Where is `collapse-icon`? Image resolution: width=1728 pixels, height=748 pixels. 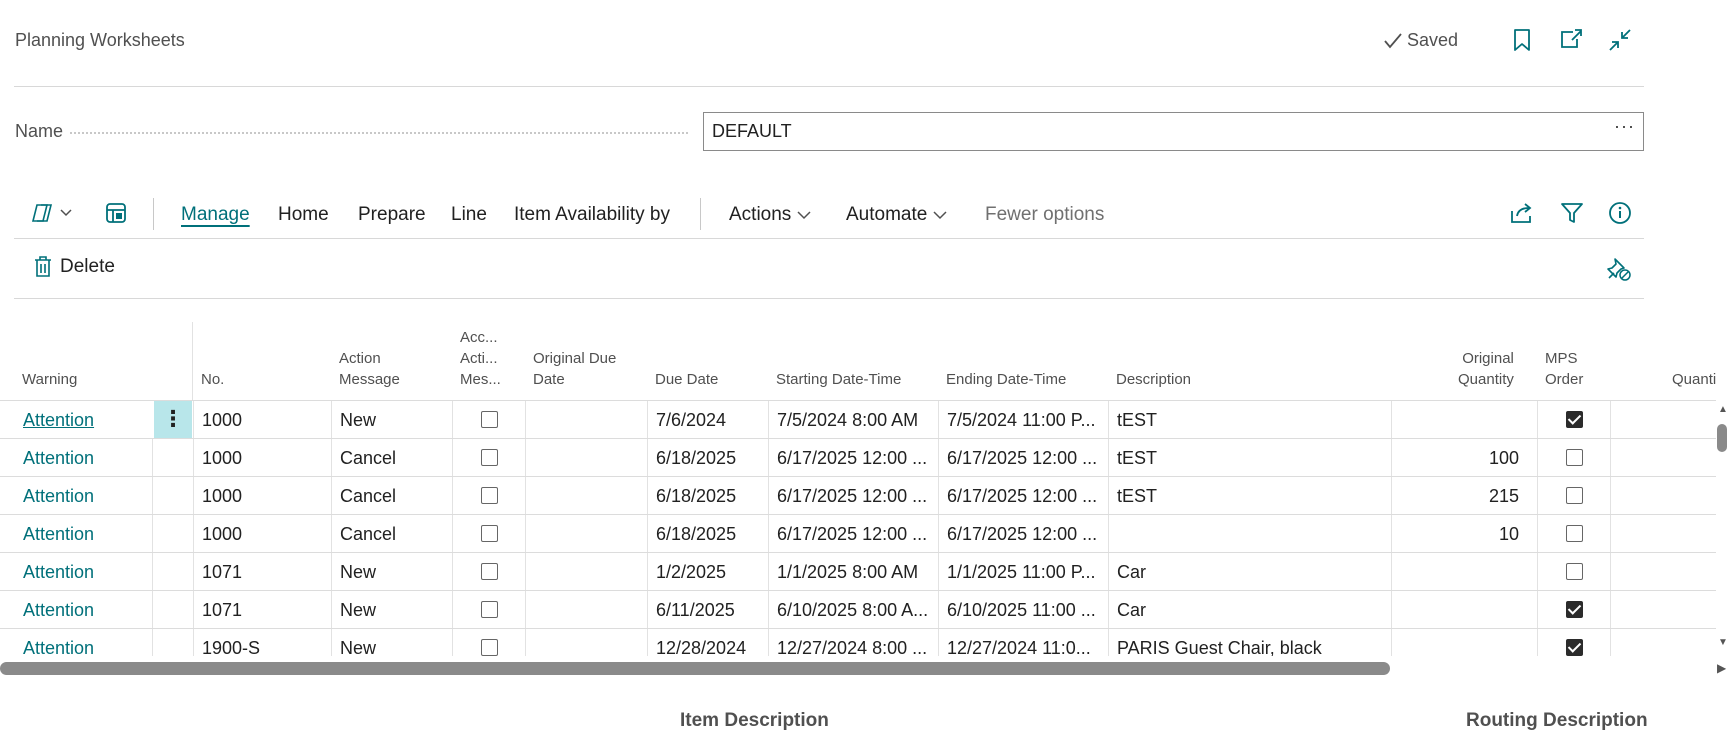
collapse-icon is located at coordinates (1620, 40).